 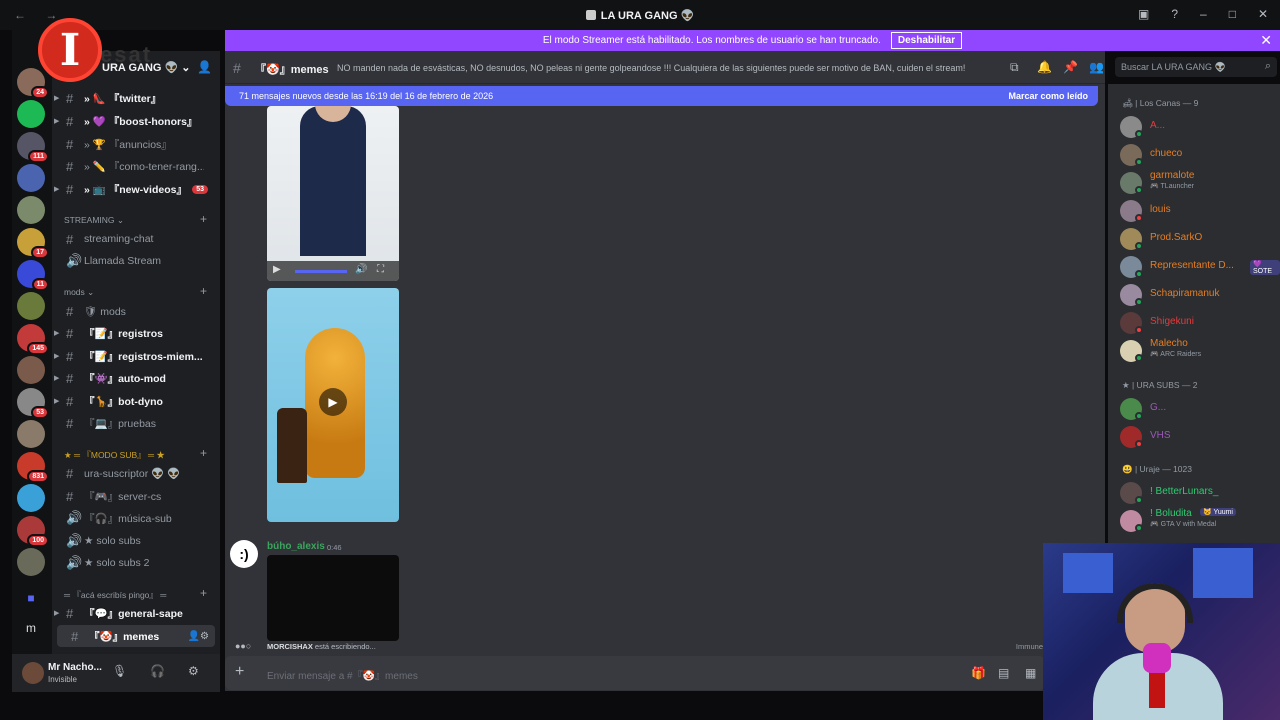 I want to click on channel-bot-dyno: ▶ # 『🦒』bot-dyno, so click(x=136, y=401).